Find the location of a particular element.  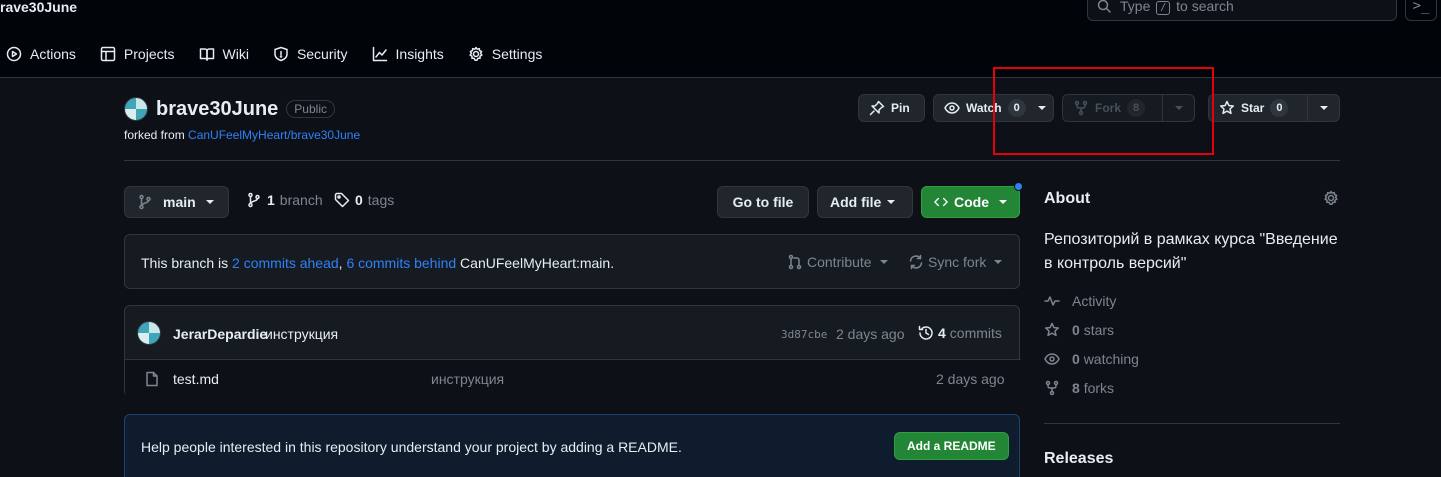

watching-link: 0 watching is located at coordinates (1091, 359).